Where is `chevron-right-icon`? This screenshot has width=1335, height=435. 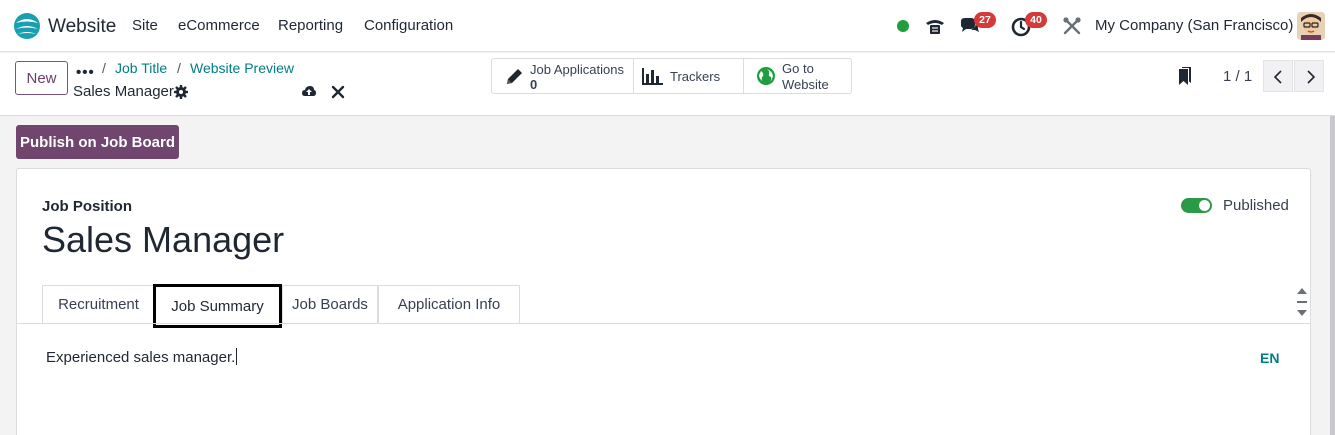 chevron-right-icon is located at coordinates (1311, 77).